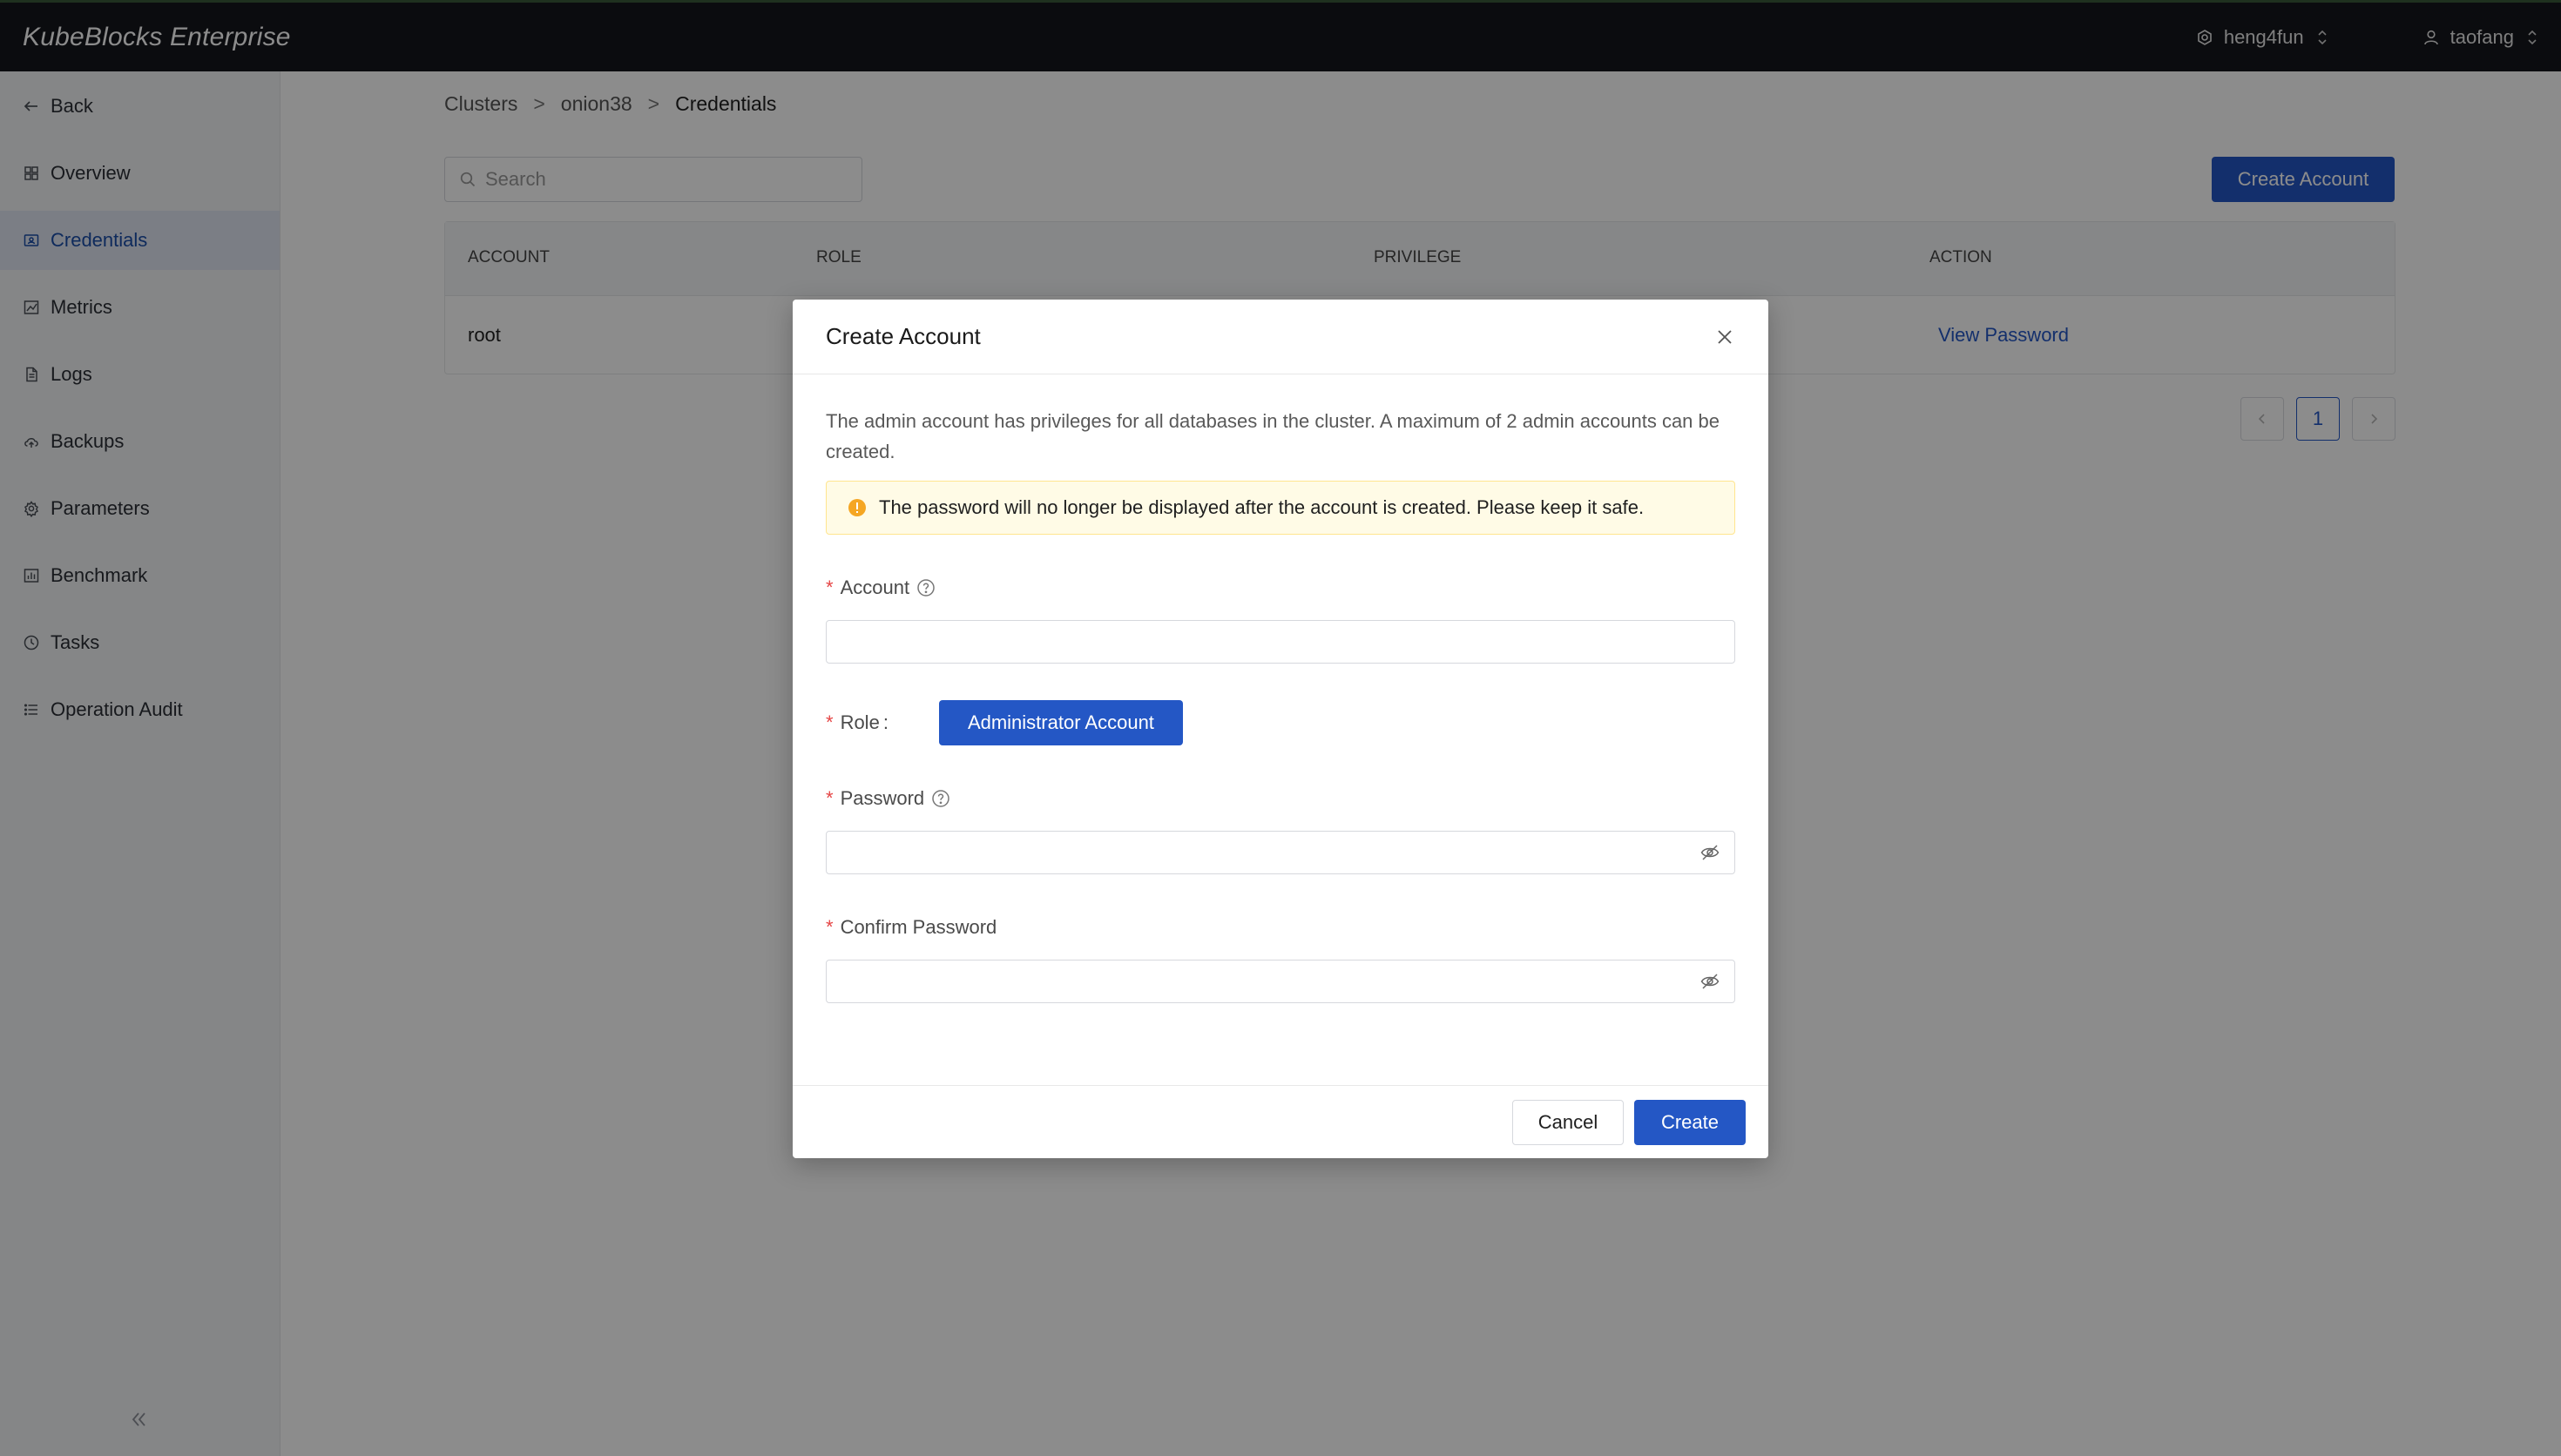  I want to click on close-button, so click(1724, 337).